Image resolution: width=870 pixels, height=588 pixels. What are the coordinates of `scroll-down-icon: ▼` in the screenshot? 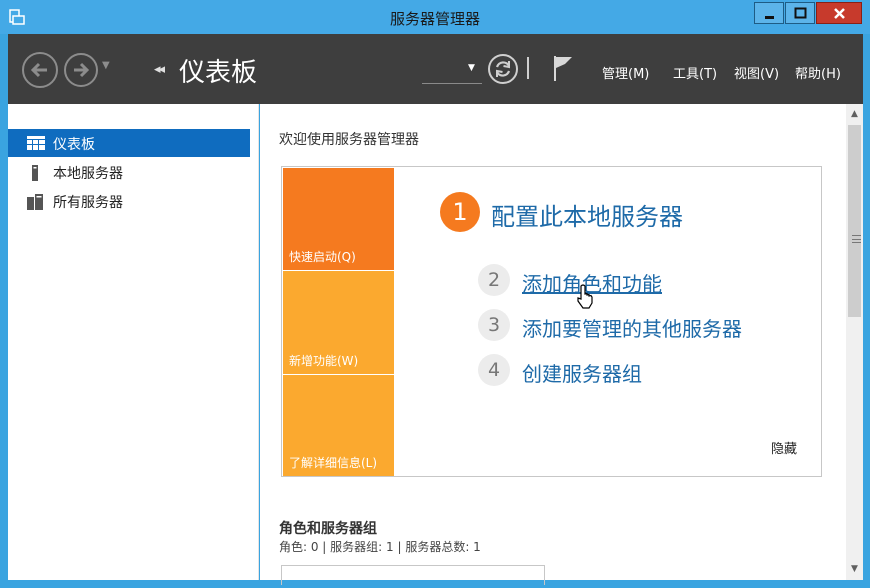 It's located at (854, 569).